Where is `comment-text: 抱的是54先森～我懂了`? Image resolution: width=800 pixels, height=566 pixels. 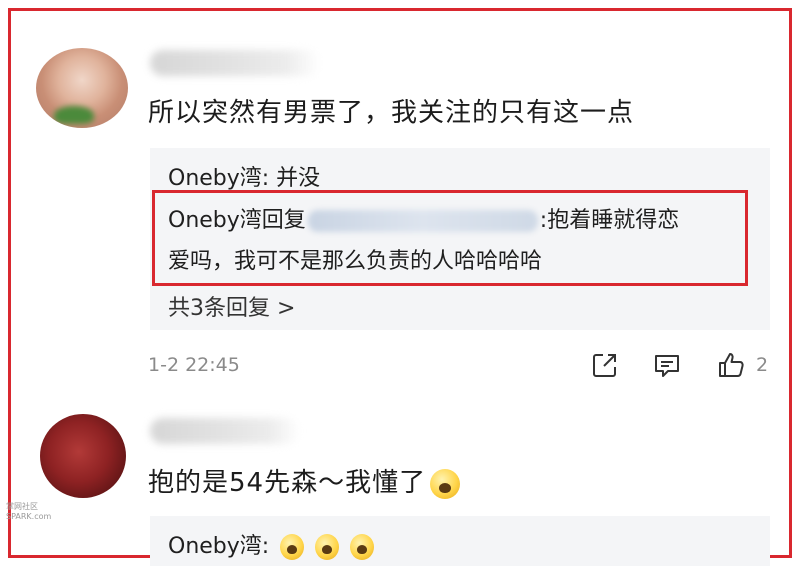 comment-text: 抱的是54先森～我懂了 is located at coordinates (304, 480).